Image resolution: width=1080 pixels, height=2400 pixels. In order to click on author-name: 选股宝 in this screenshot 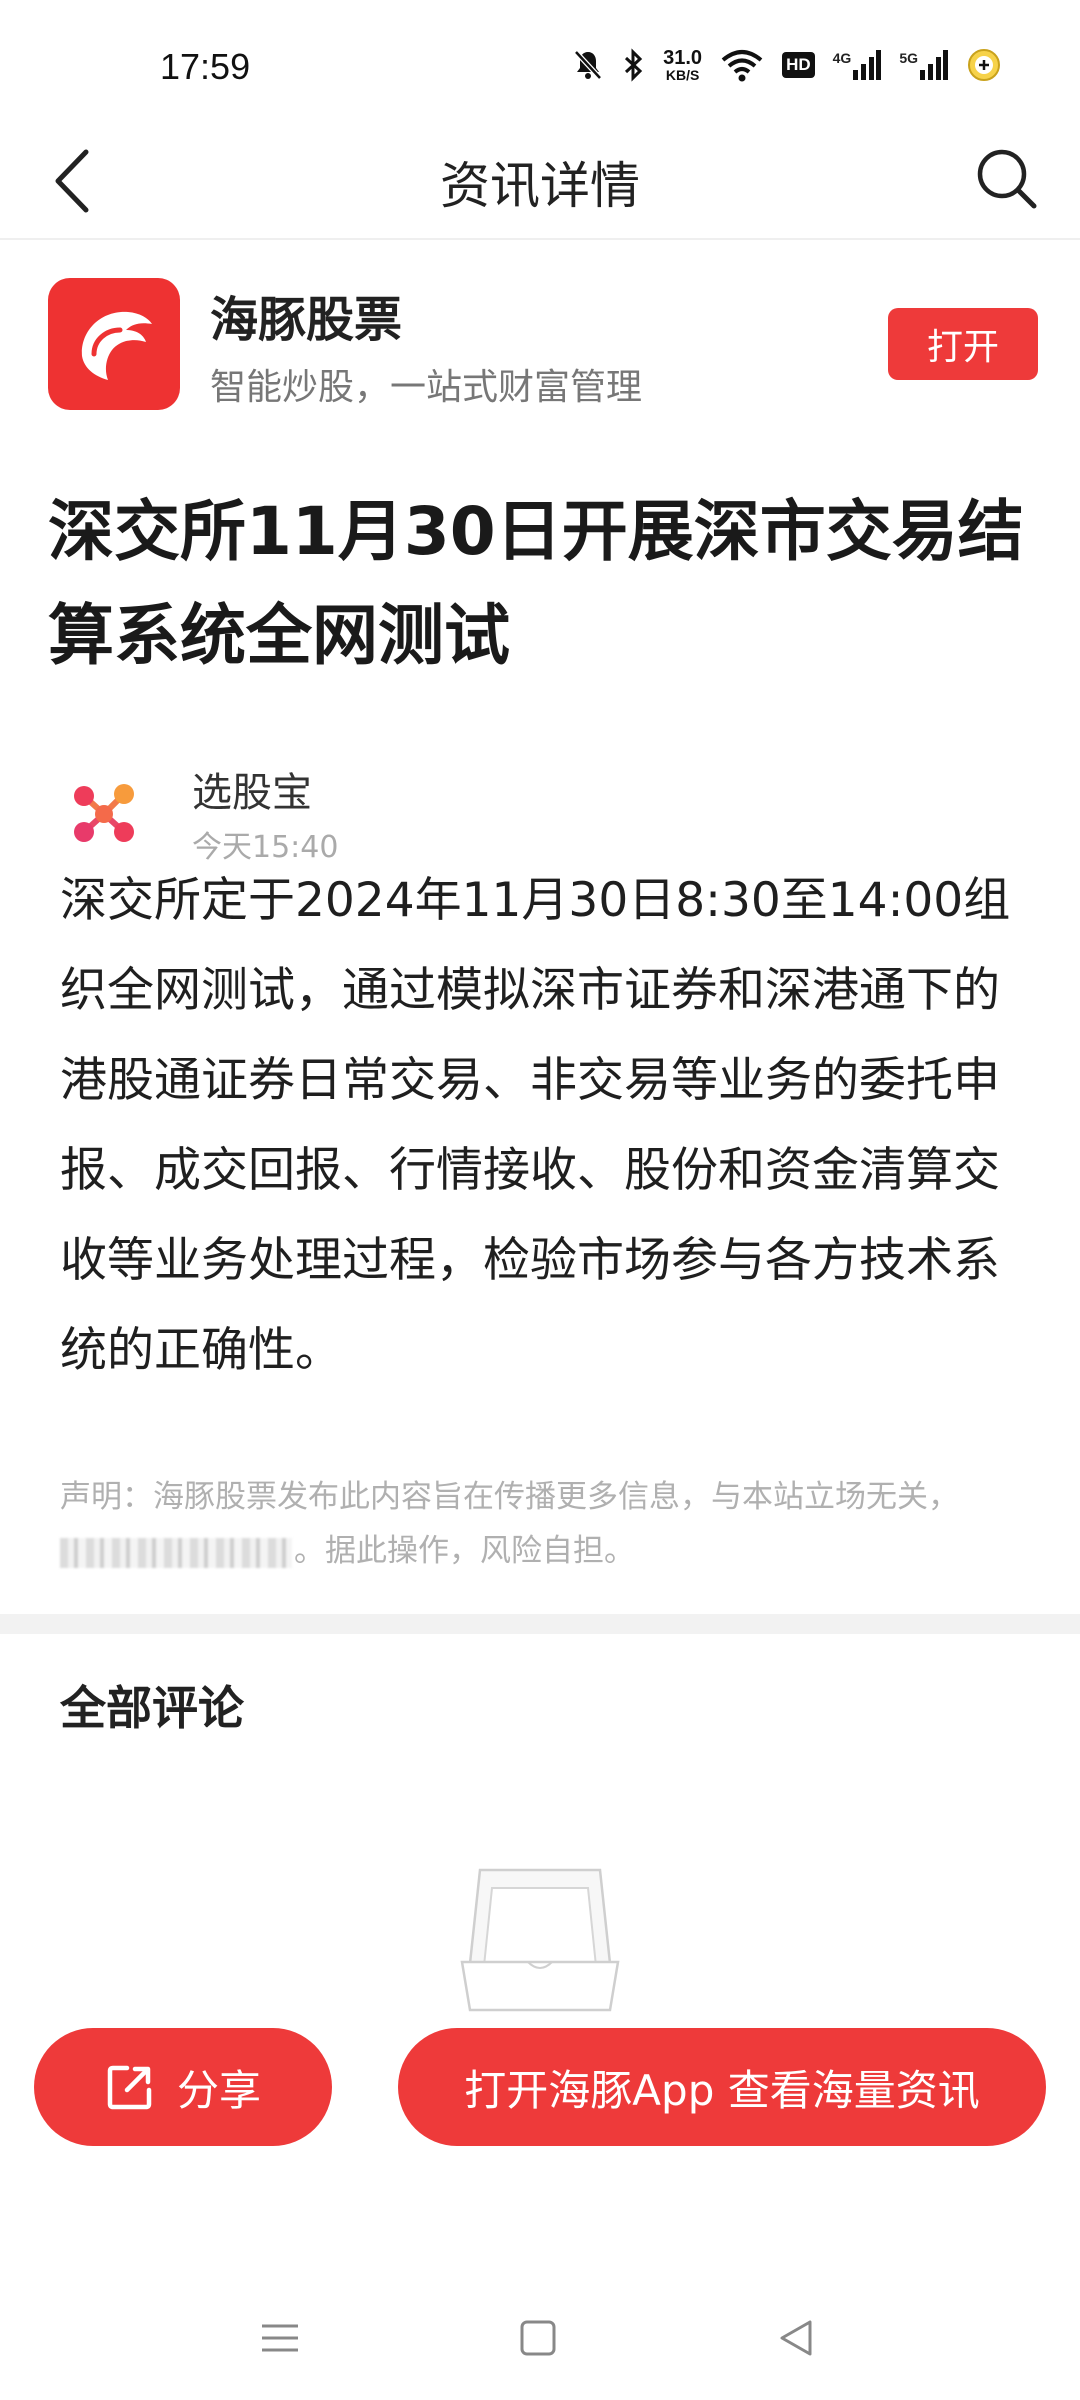, I will do `click(252, 789)`.